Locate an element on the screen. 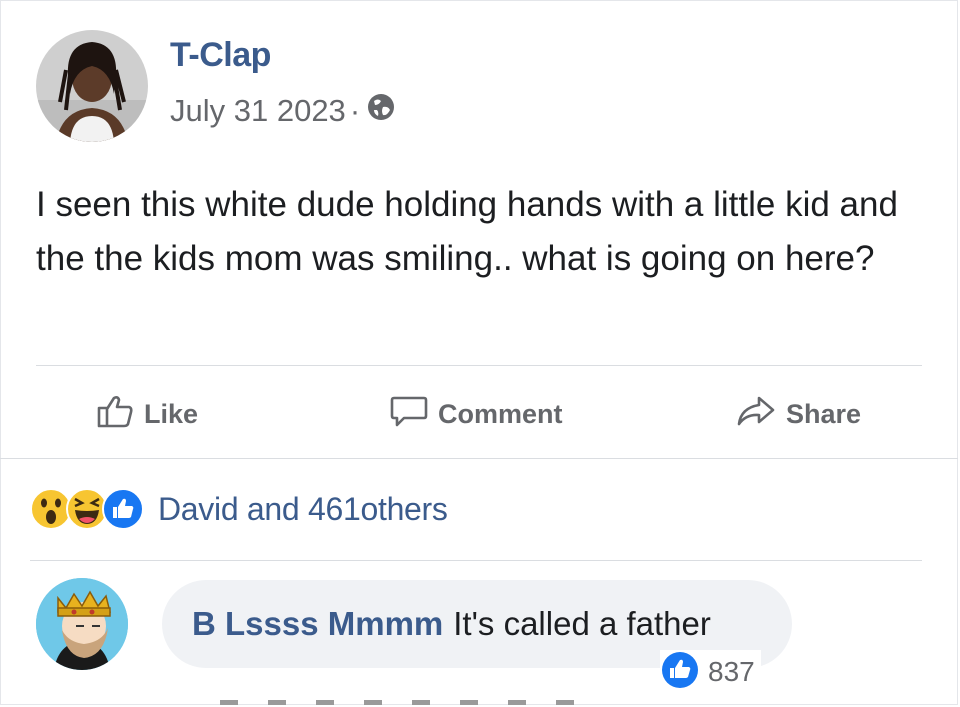  share-label: Share is located at coordinates (824, 413).